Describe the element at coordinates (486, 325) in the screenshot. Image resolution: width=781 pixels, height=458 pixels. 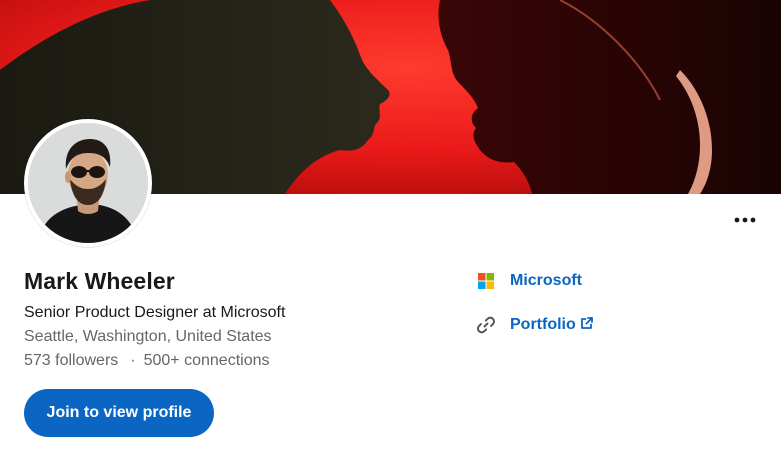
I see `link-icon` at that location.